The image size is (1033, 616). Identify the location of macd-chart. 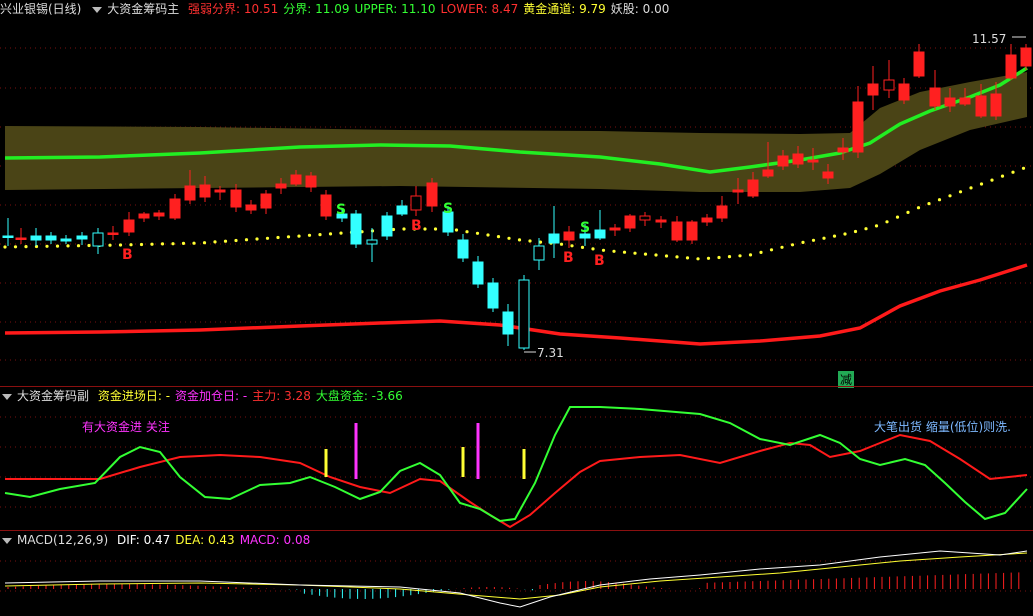
(516, 573).